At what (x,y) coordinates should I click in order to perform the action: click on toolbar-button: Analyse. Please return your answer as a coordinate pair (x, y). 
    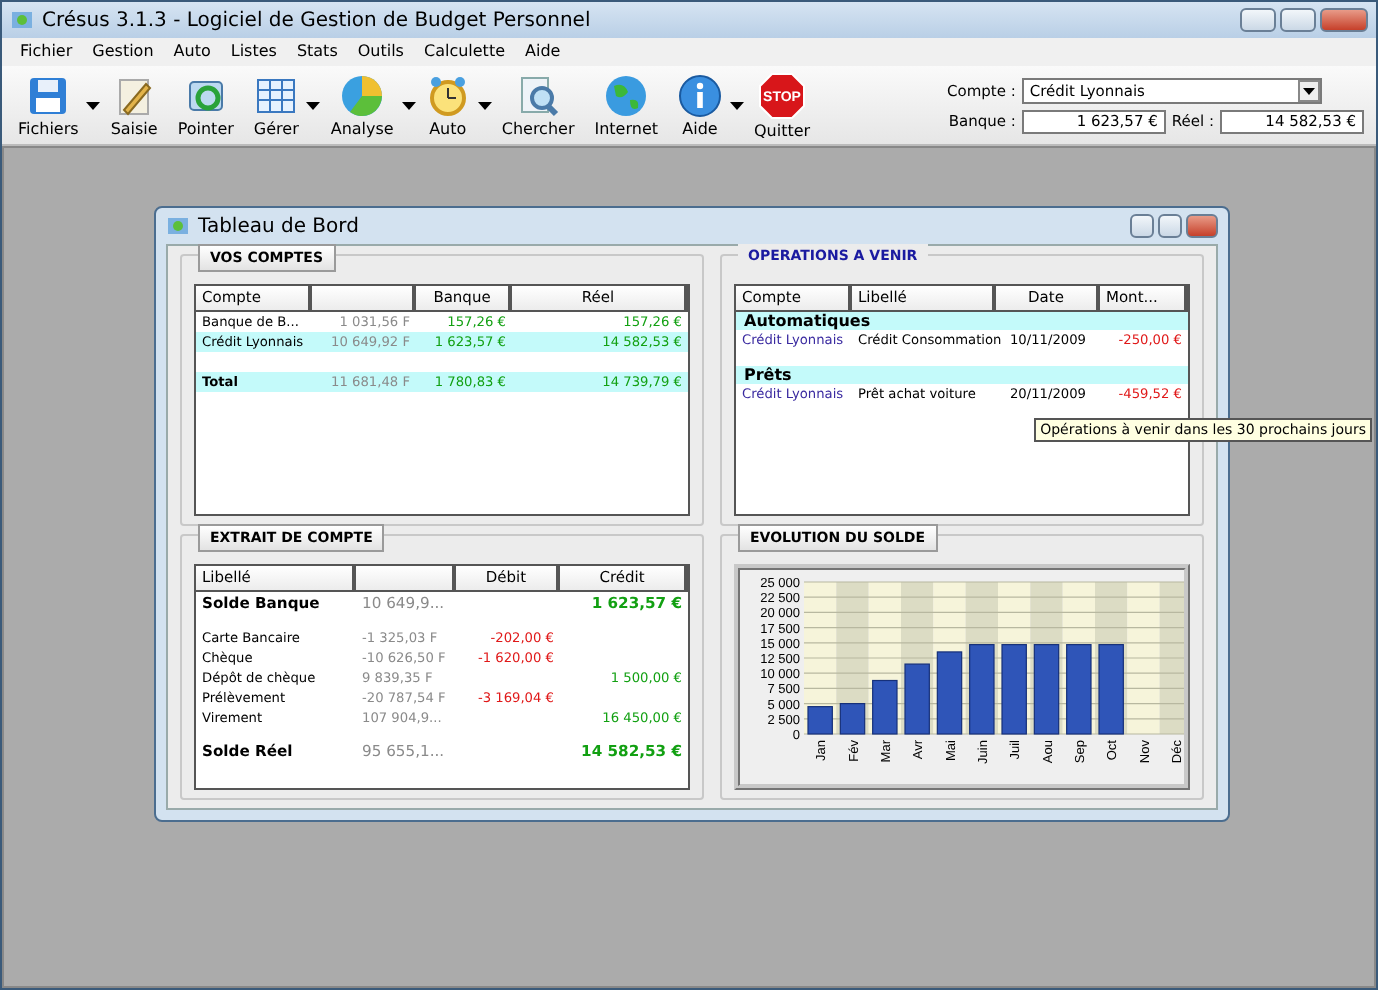
    Looking at the image, I should click on (362, 105).